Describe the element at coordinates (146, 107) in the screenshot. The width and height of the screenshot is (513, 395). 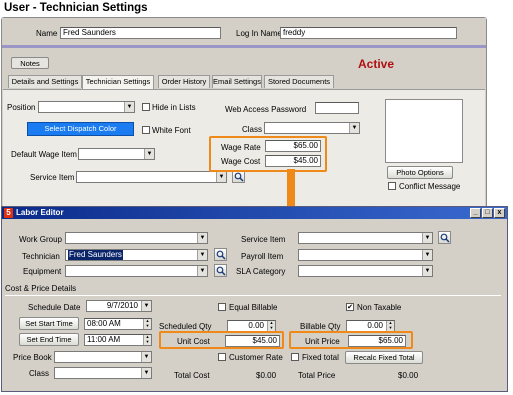
I see `hide-in-lists-checkbox` at that location.